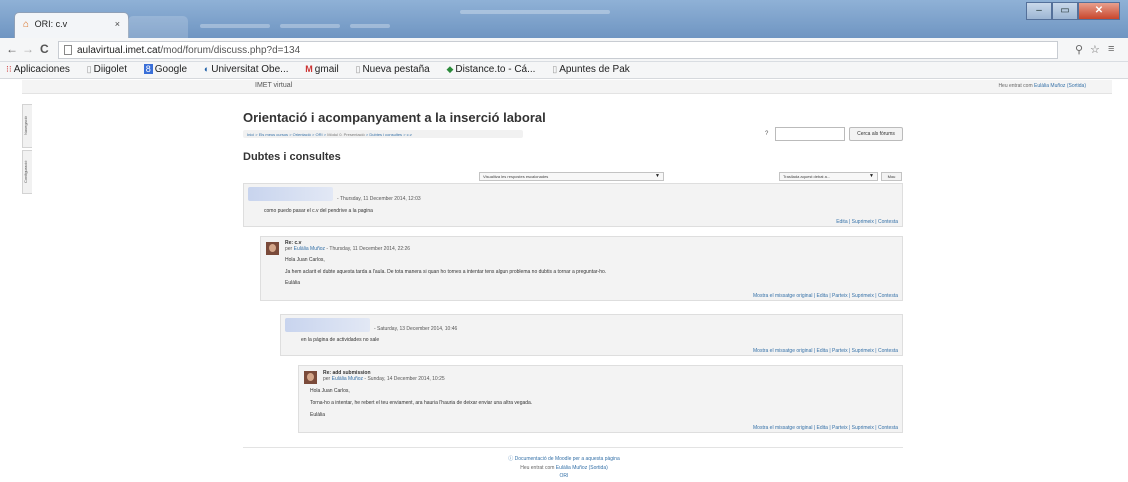 The width and height of the screenshot is (1128, 482). I want to click on breadcrumb-item: Inici, so click(250, 134).